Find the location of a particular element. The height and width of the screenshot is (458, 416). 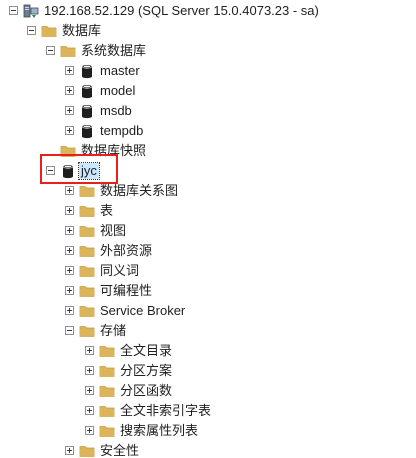

tree-node-jyc-child-6-label: Service Broker is located at coordinates (143, 310).